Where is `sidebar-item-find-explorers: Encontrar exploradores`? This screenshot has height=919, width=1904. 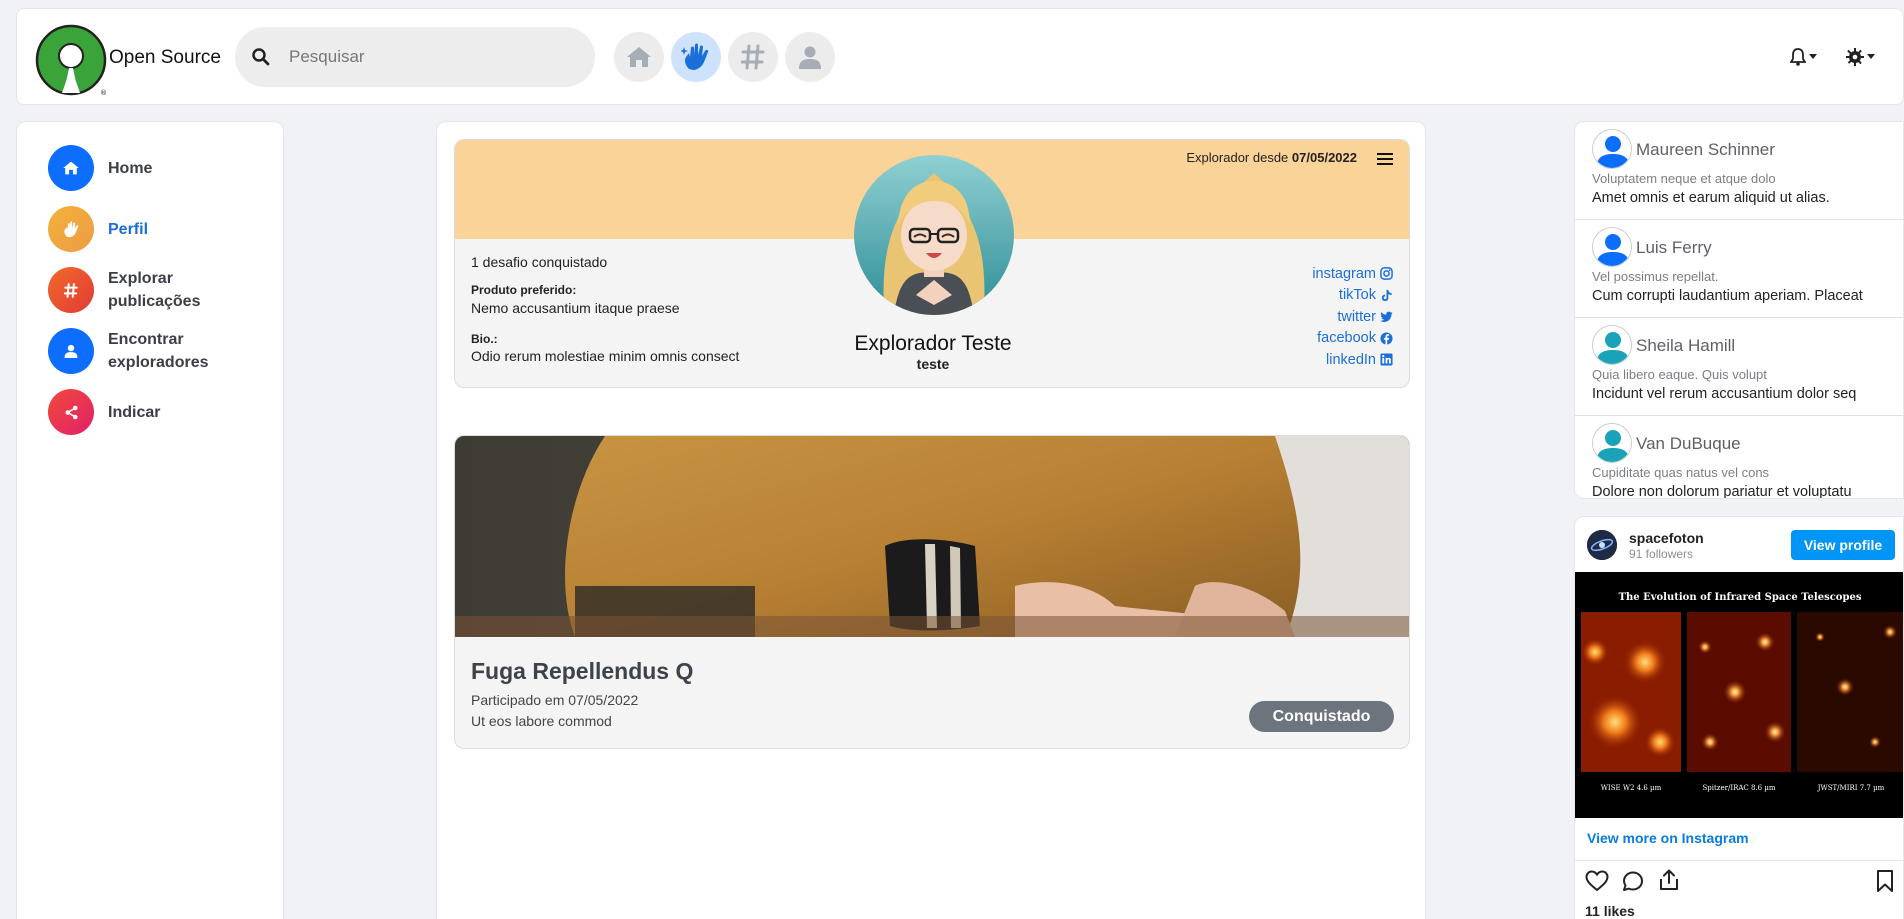
sidebar-item-find-explorers: Encontrar exploradores is located at coordinates (138, 351).